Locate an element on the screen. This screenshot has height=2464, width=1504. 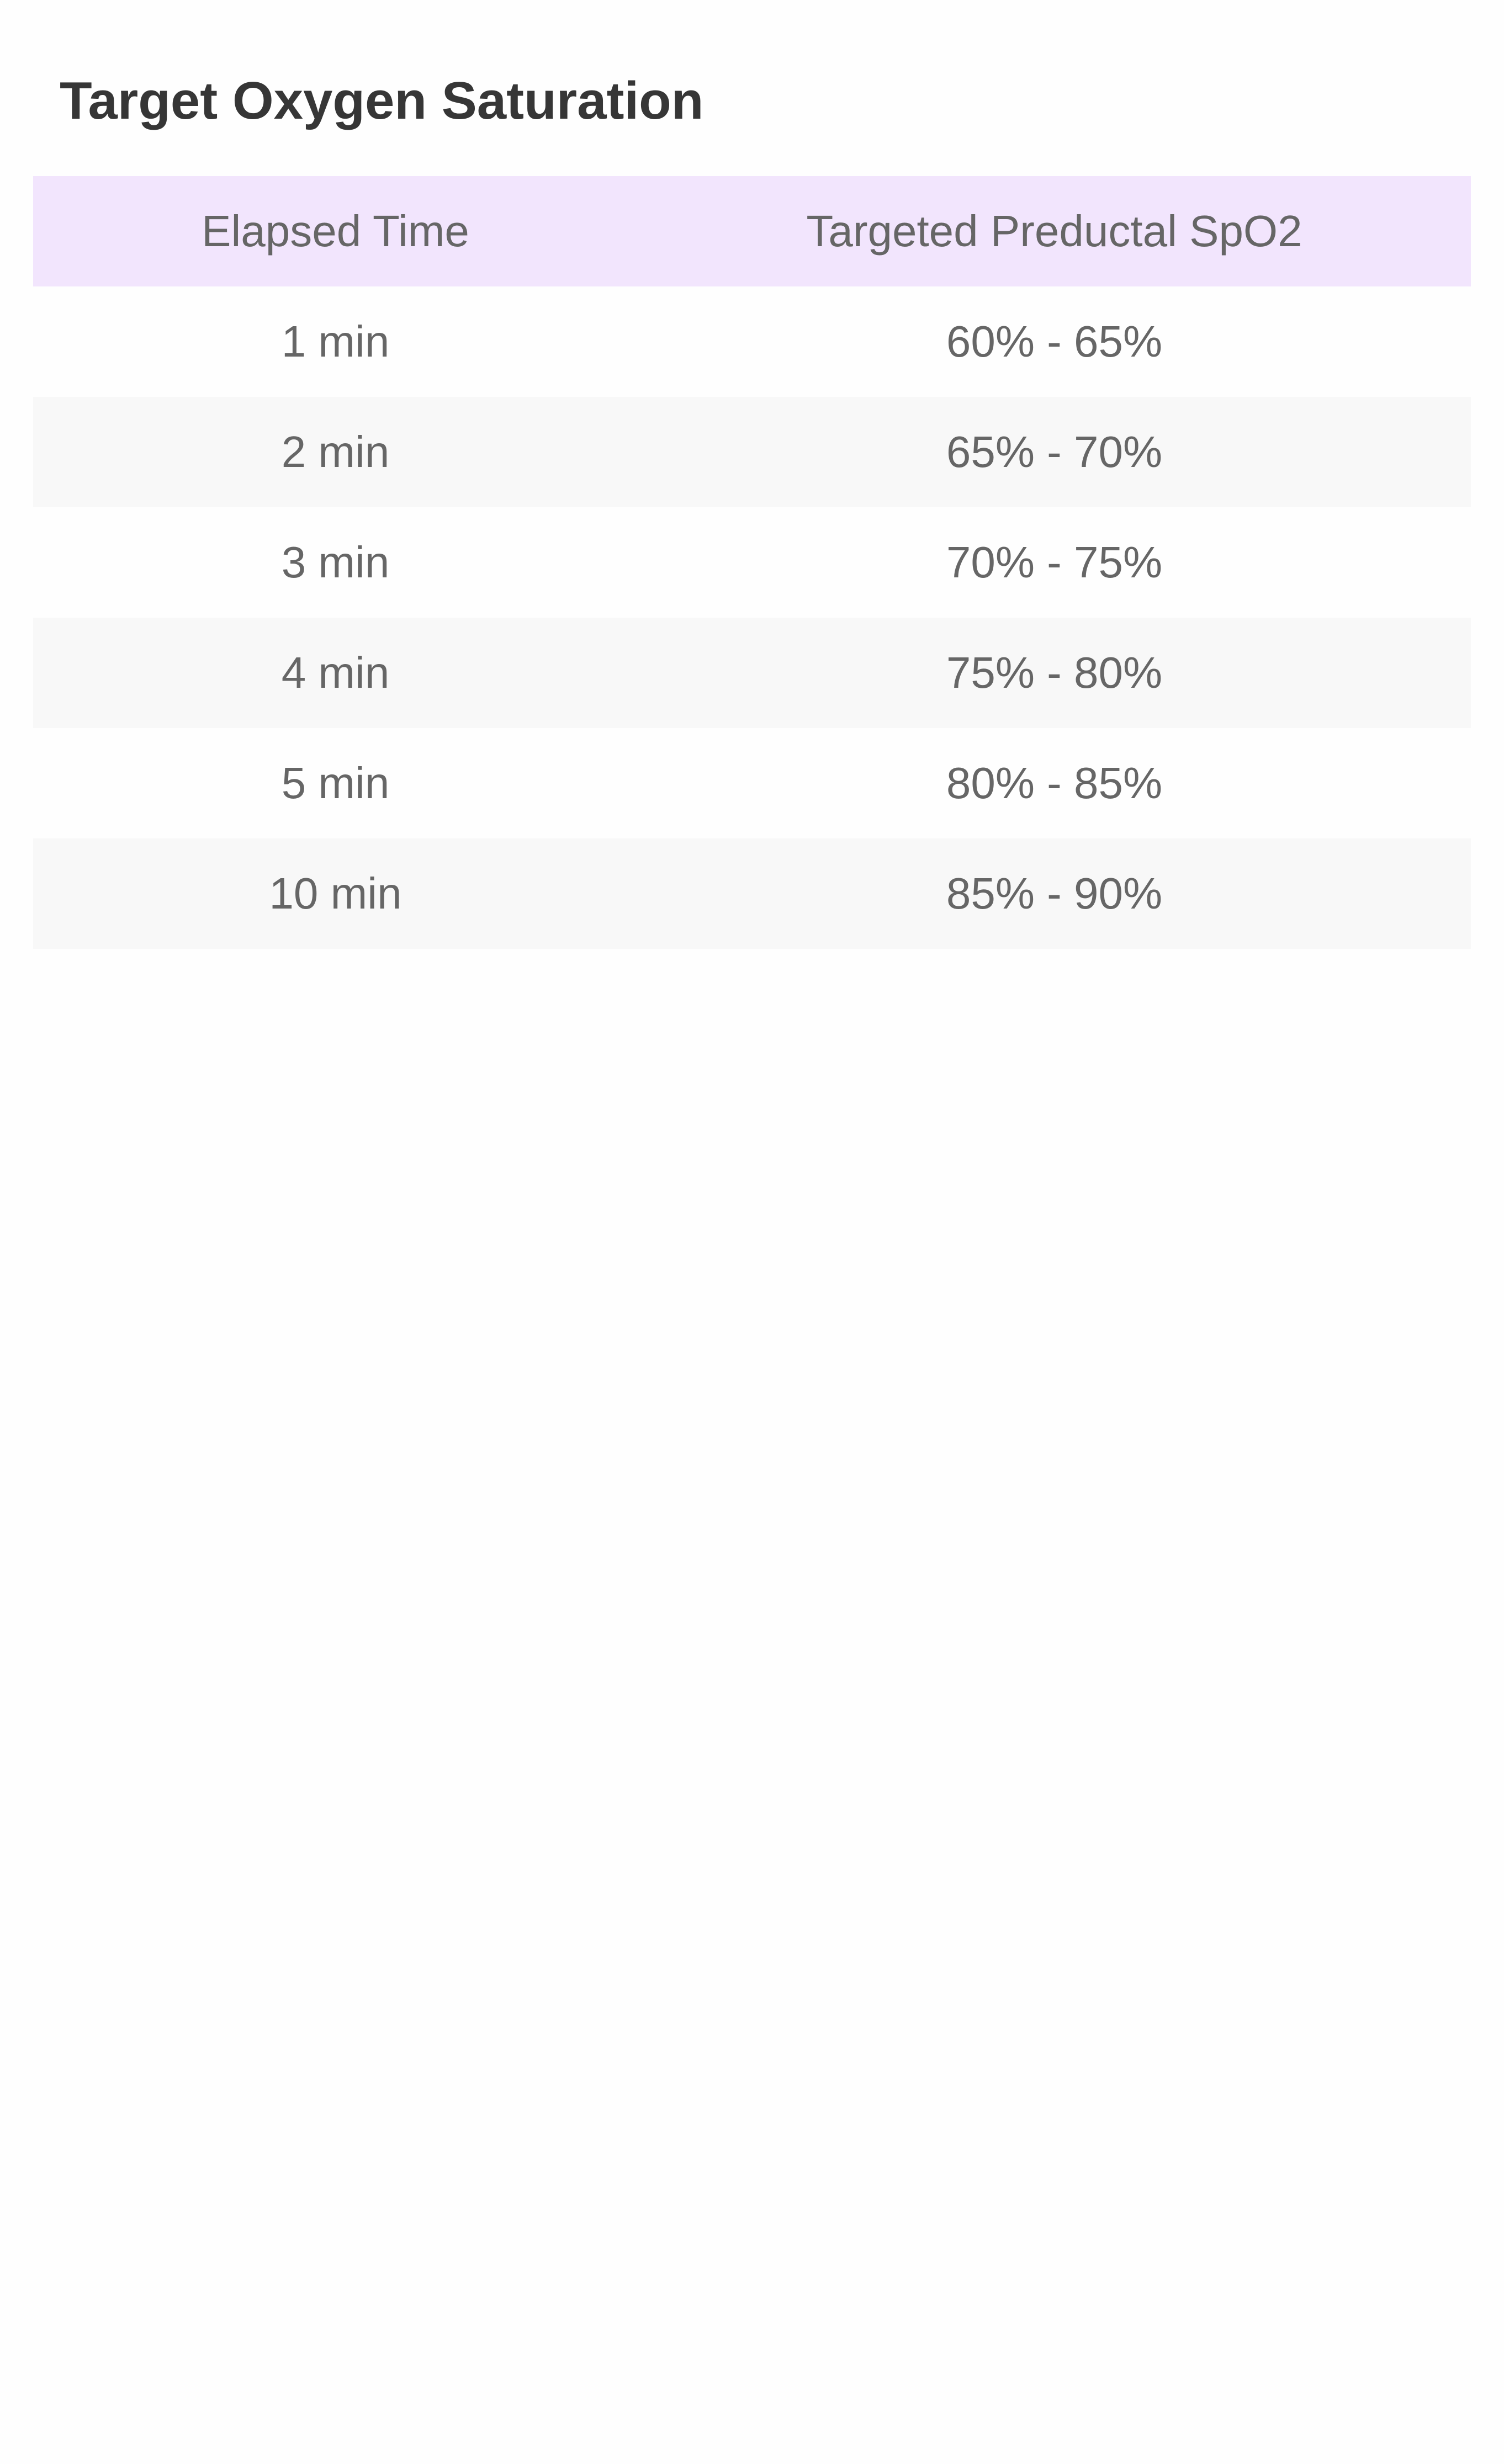
elapsed-time-cell: 10 min is located at coordinates (335, 894).